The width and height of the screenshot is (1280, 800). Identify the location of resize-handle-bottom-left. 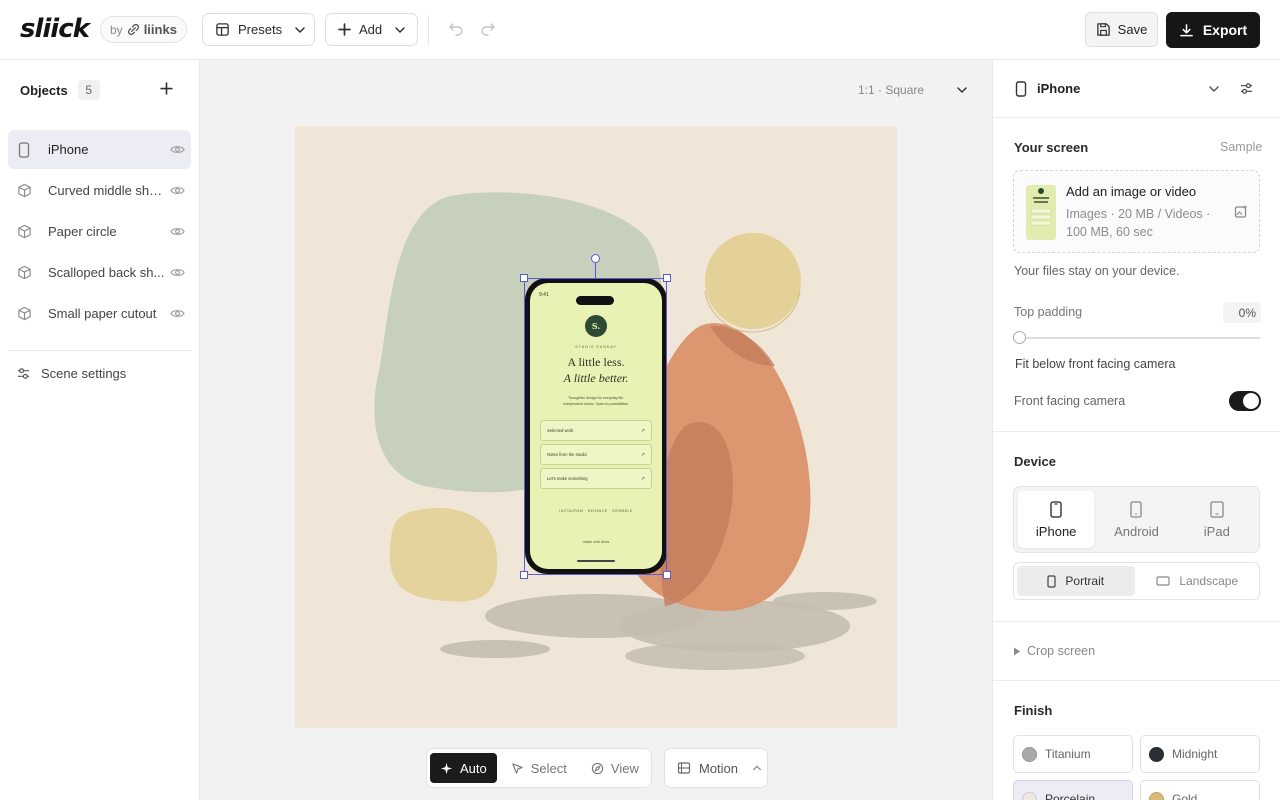
(524, 575).